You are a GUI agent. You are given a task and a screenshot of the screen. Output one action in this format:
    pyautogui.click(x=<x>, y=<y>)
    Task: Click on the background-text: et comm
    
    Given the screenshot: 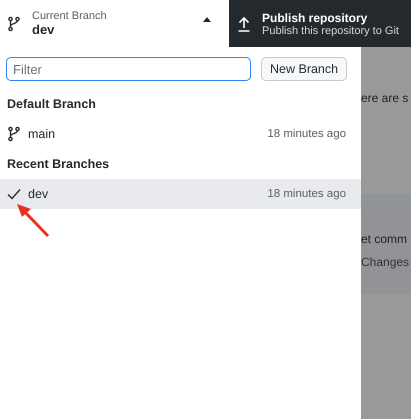 What is the action you would take?
    pyautogui.click(x=384, y=239)
    